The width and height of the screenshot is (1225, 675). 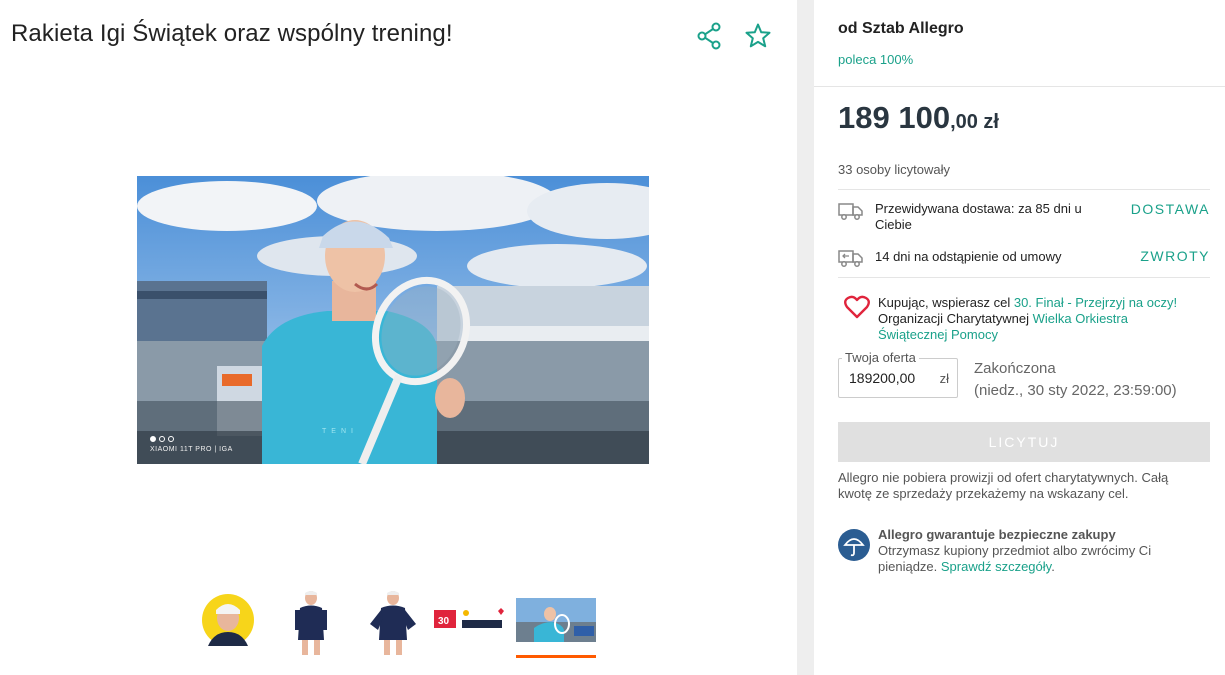 What do you see at coordinates (901, 29) in the screenshot?
I see `seller-name: od Sztab Allegro` at bounding box center [901, 29].